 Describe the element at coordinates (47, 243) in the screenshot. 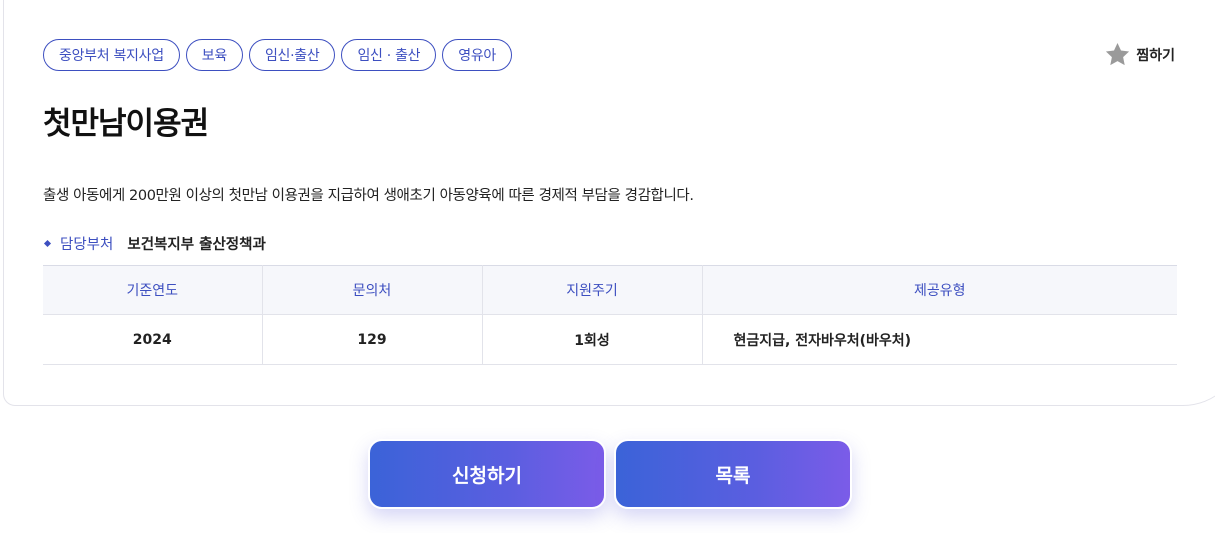

I see `diamond-bullet-icon` at that location.